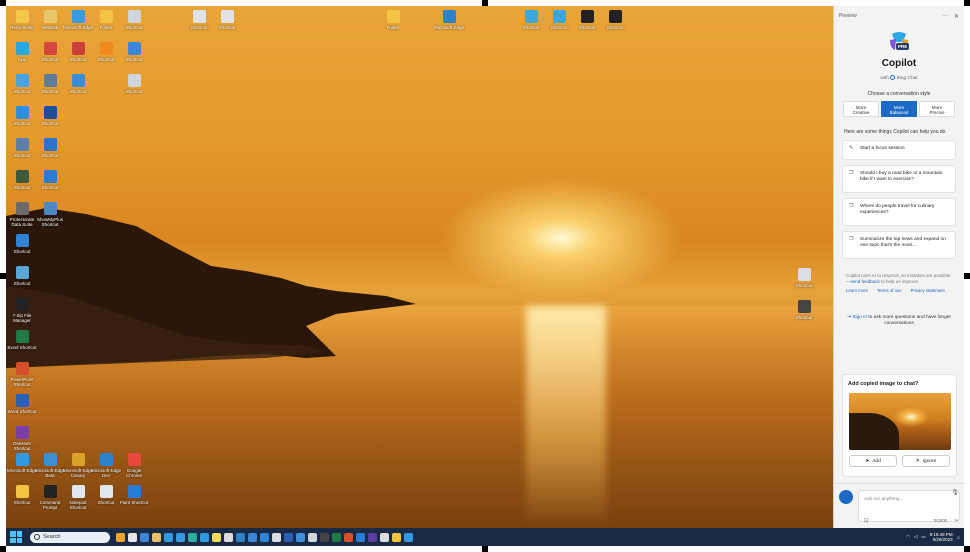  I want to click on close-button: ✕, so click(956, 16).